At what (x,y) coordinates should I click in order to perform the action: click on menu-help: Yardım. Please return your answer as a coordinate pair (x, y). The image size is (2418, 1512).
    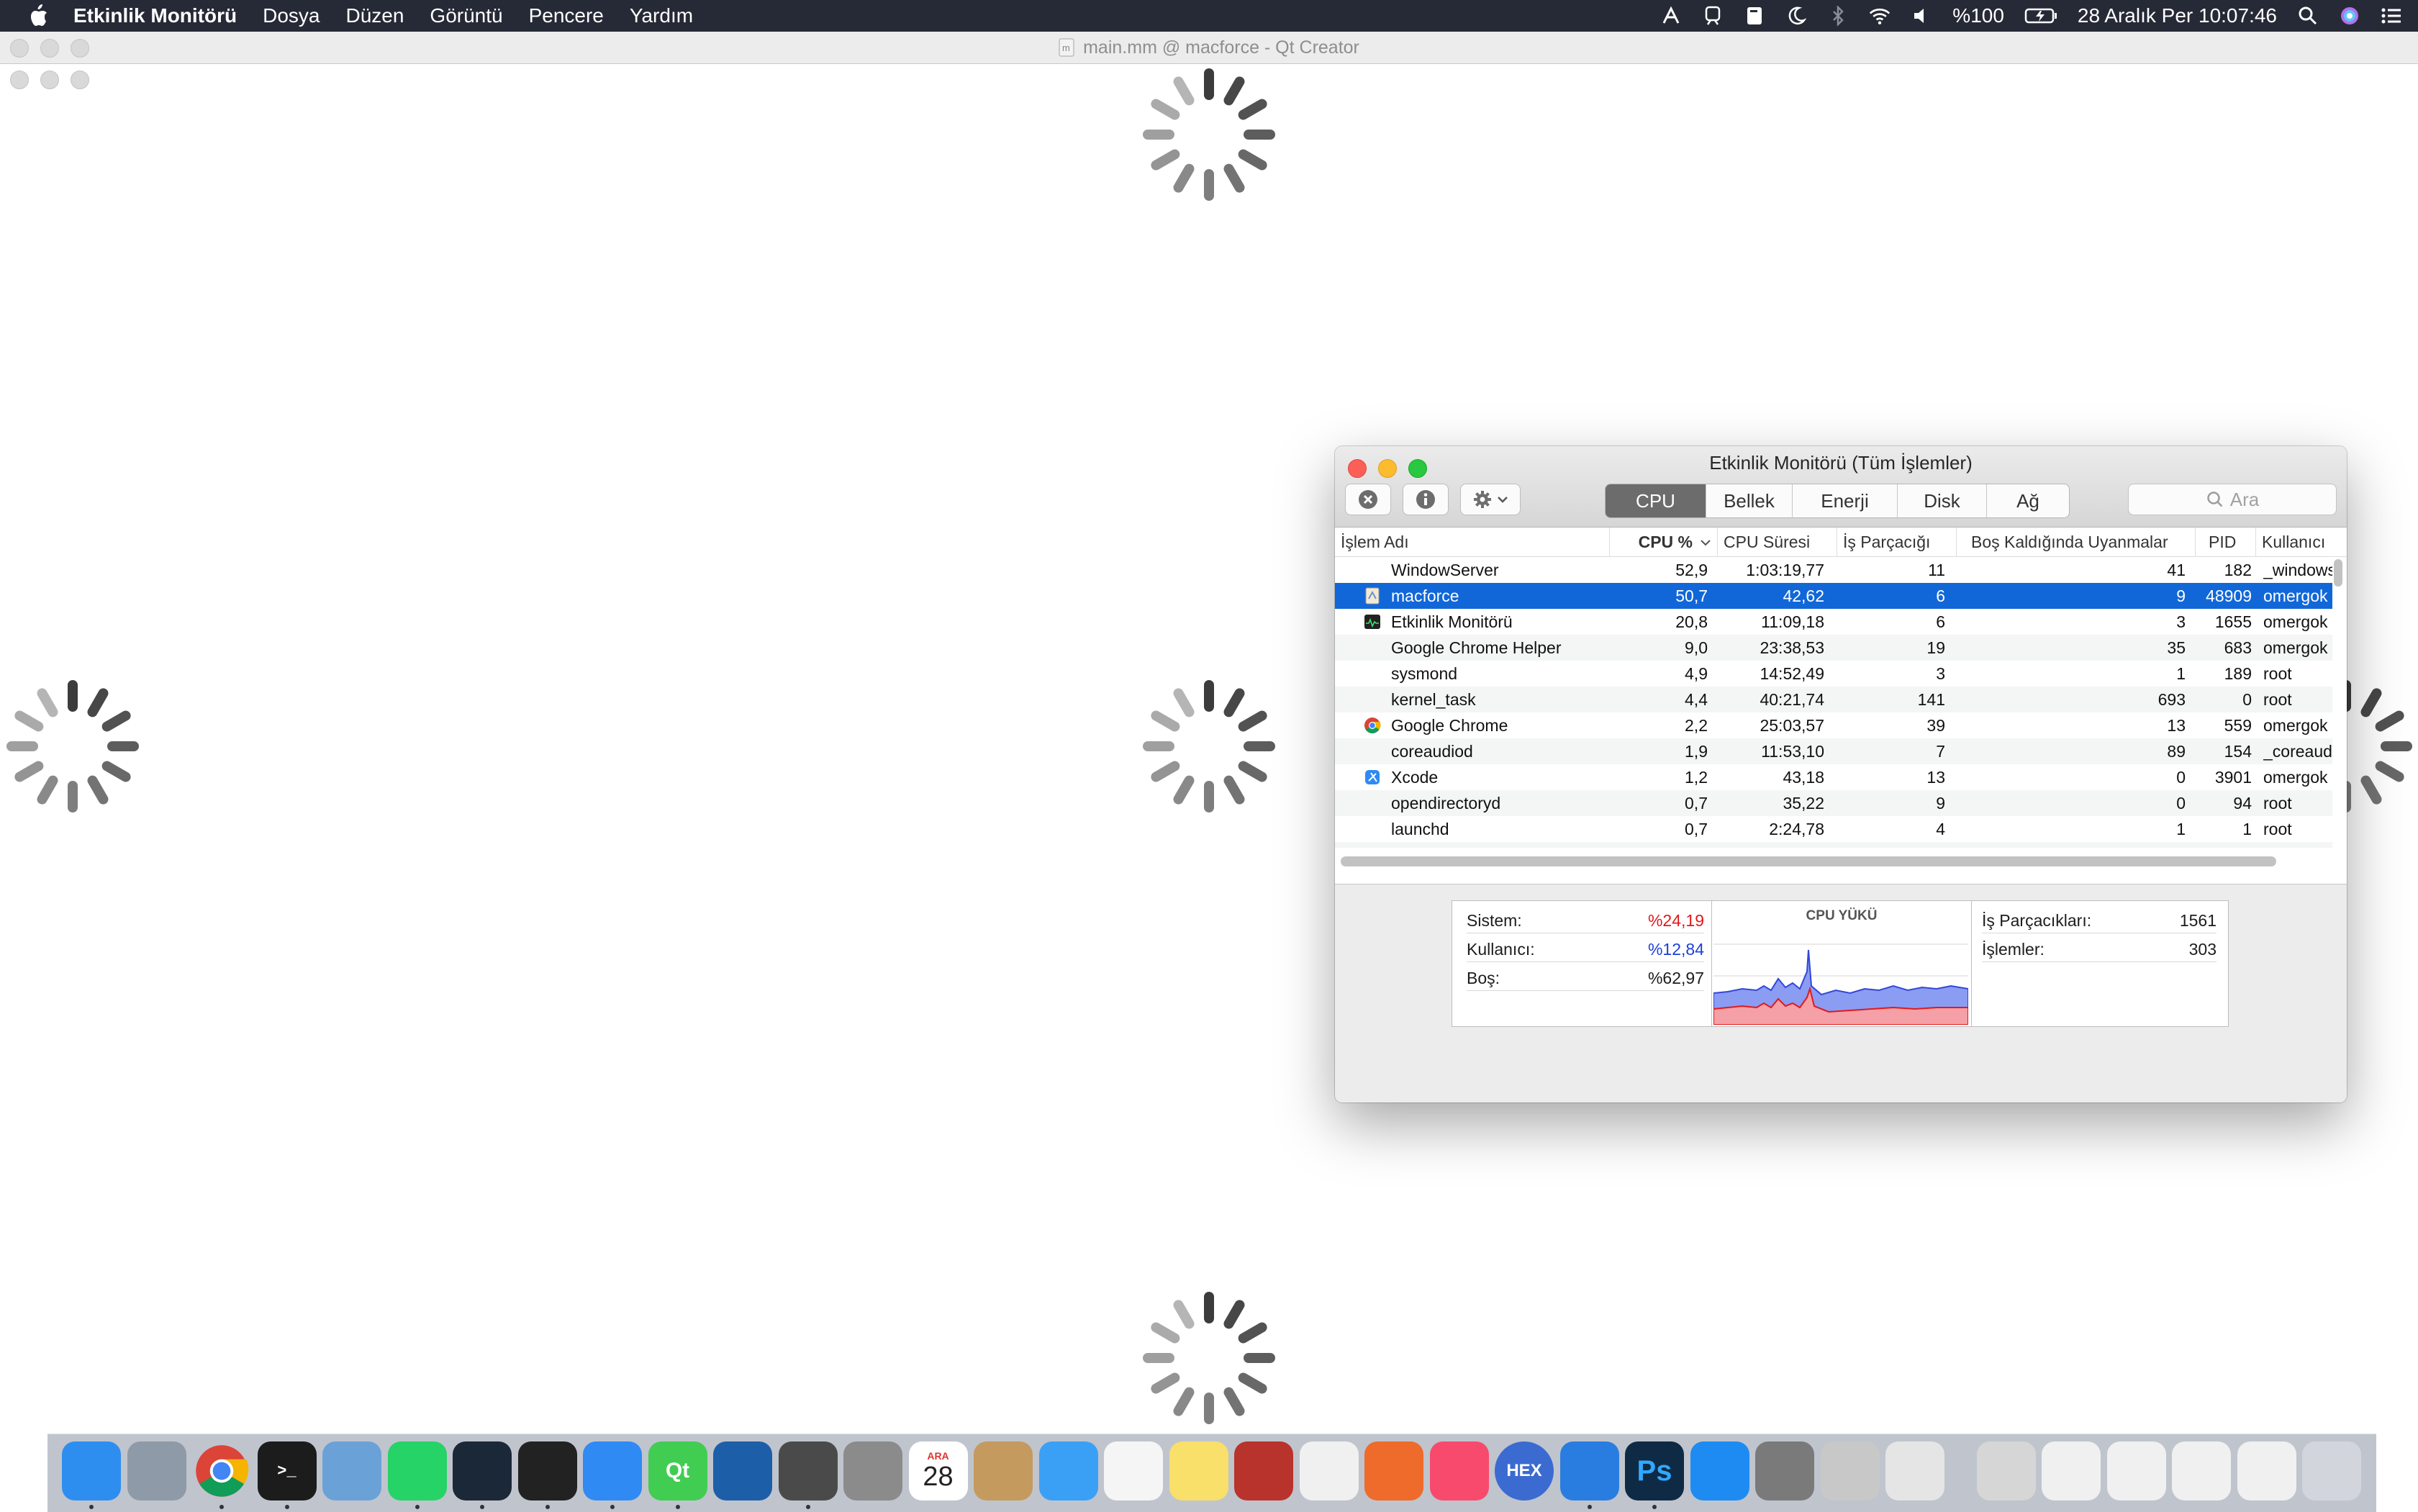
    Looking at the image, I should click on (661, 16).